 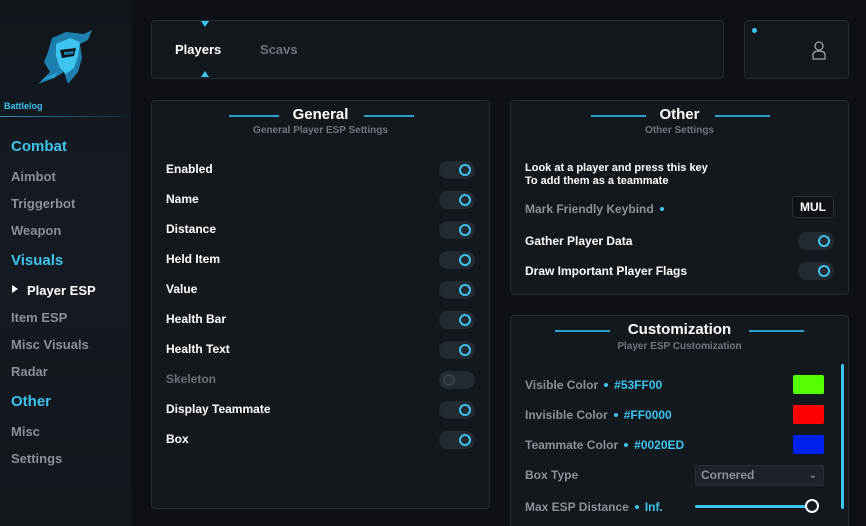 What do you see at coordinates (65, 57) in the screenshot?
I see `knight-logo-icon` at bounding box center [65, 57].